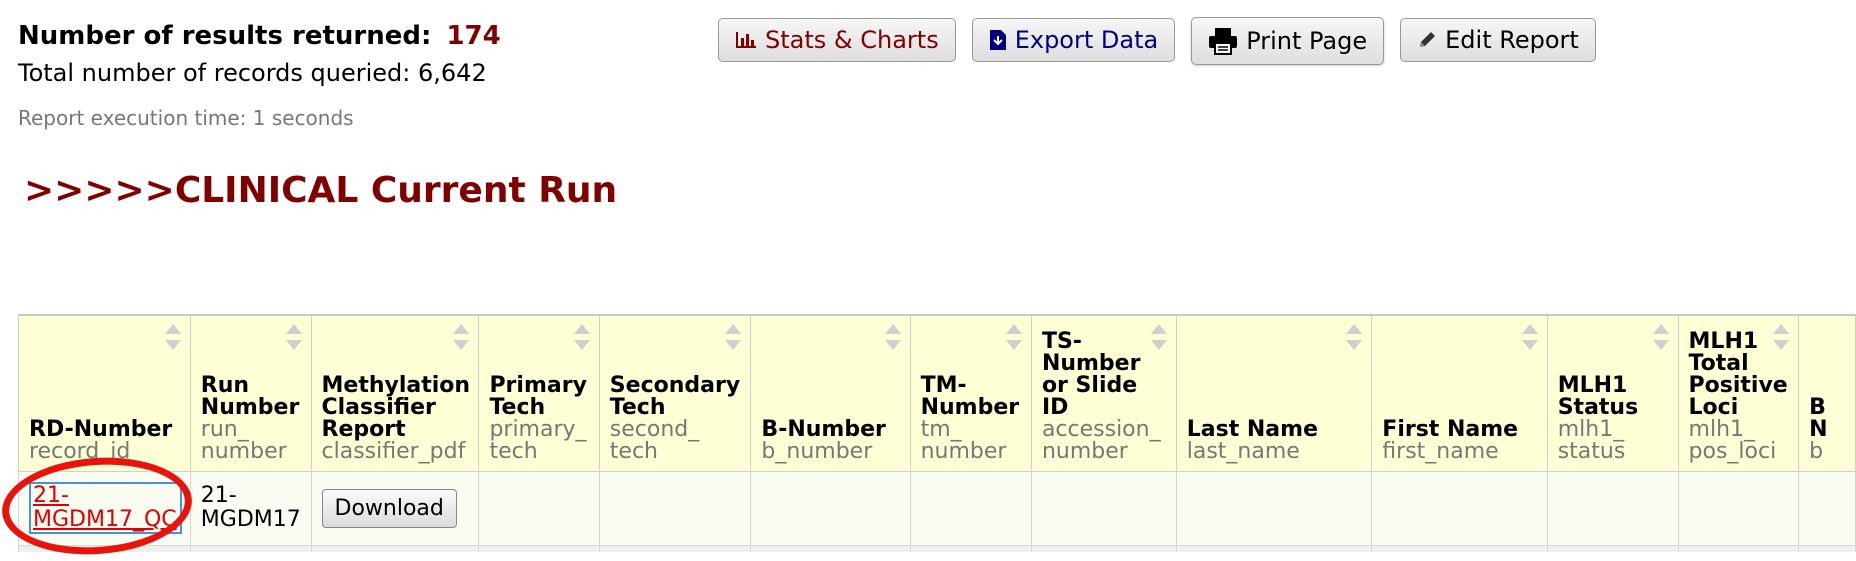 This screenshot has width=1856, height=561. Describe the element at coordinates (1459, 508) in the screenshot. I see `cell-first-name` at that location.